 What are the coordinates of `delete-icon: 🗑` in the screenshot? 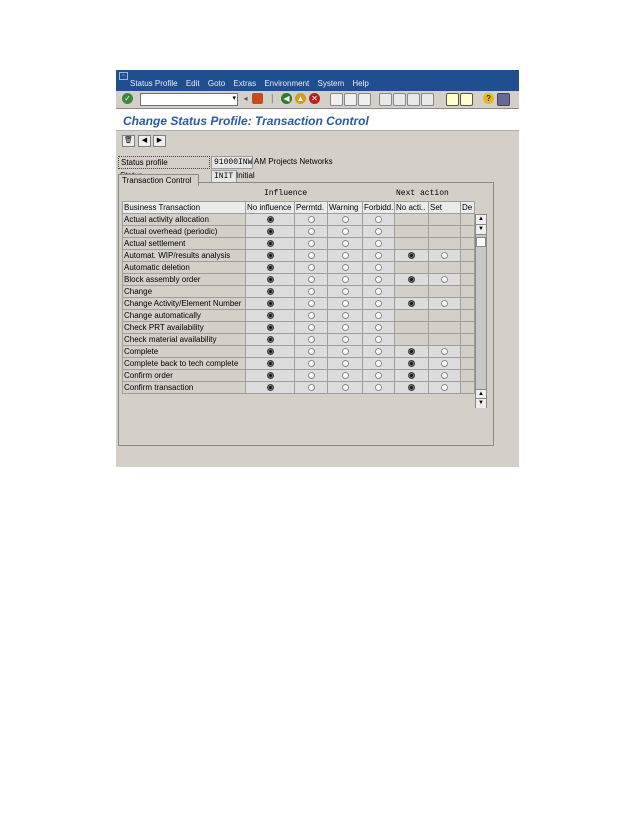 It's located at (128, 141).